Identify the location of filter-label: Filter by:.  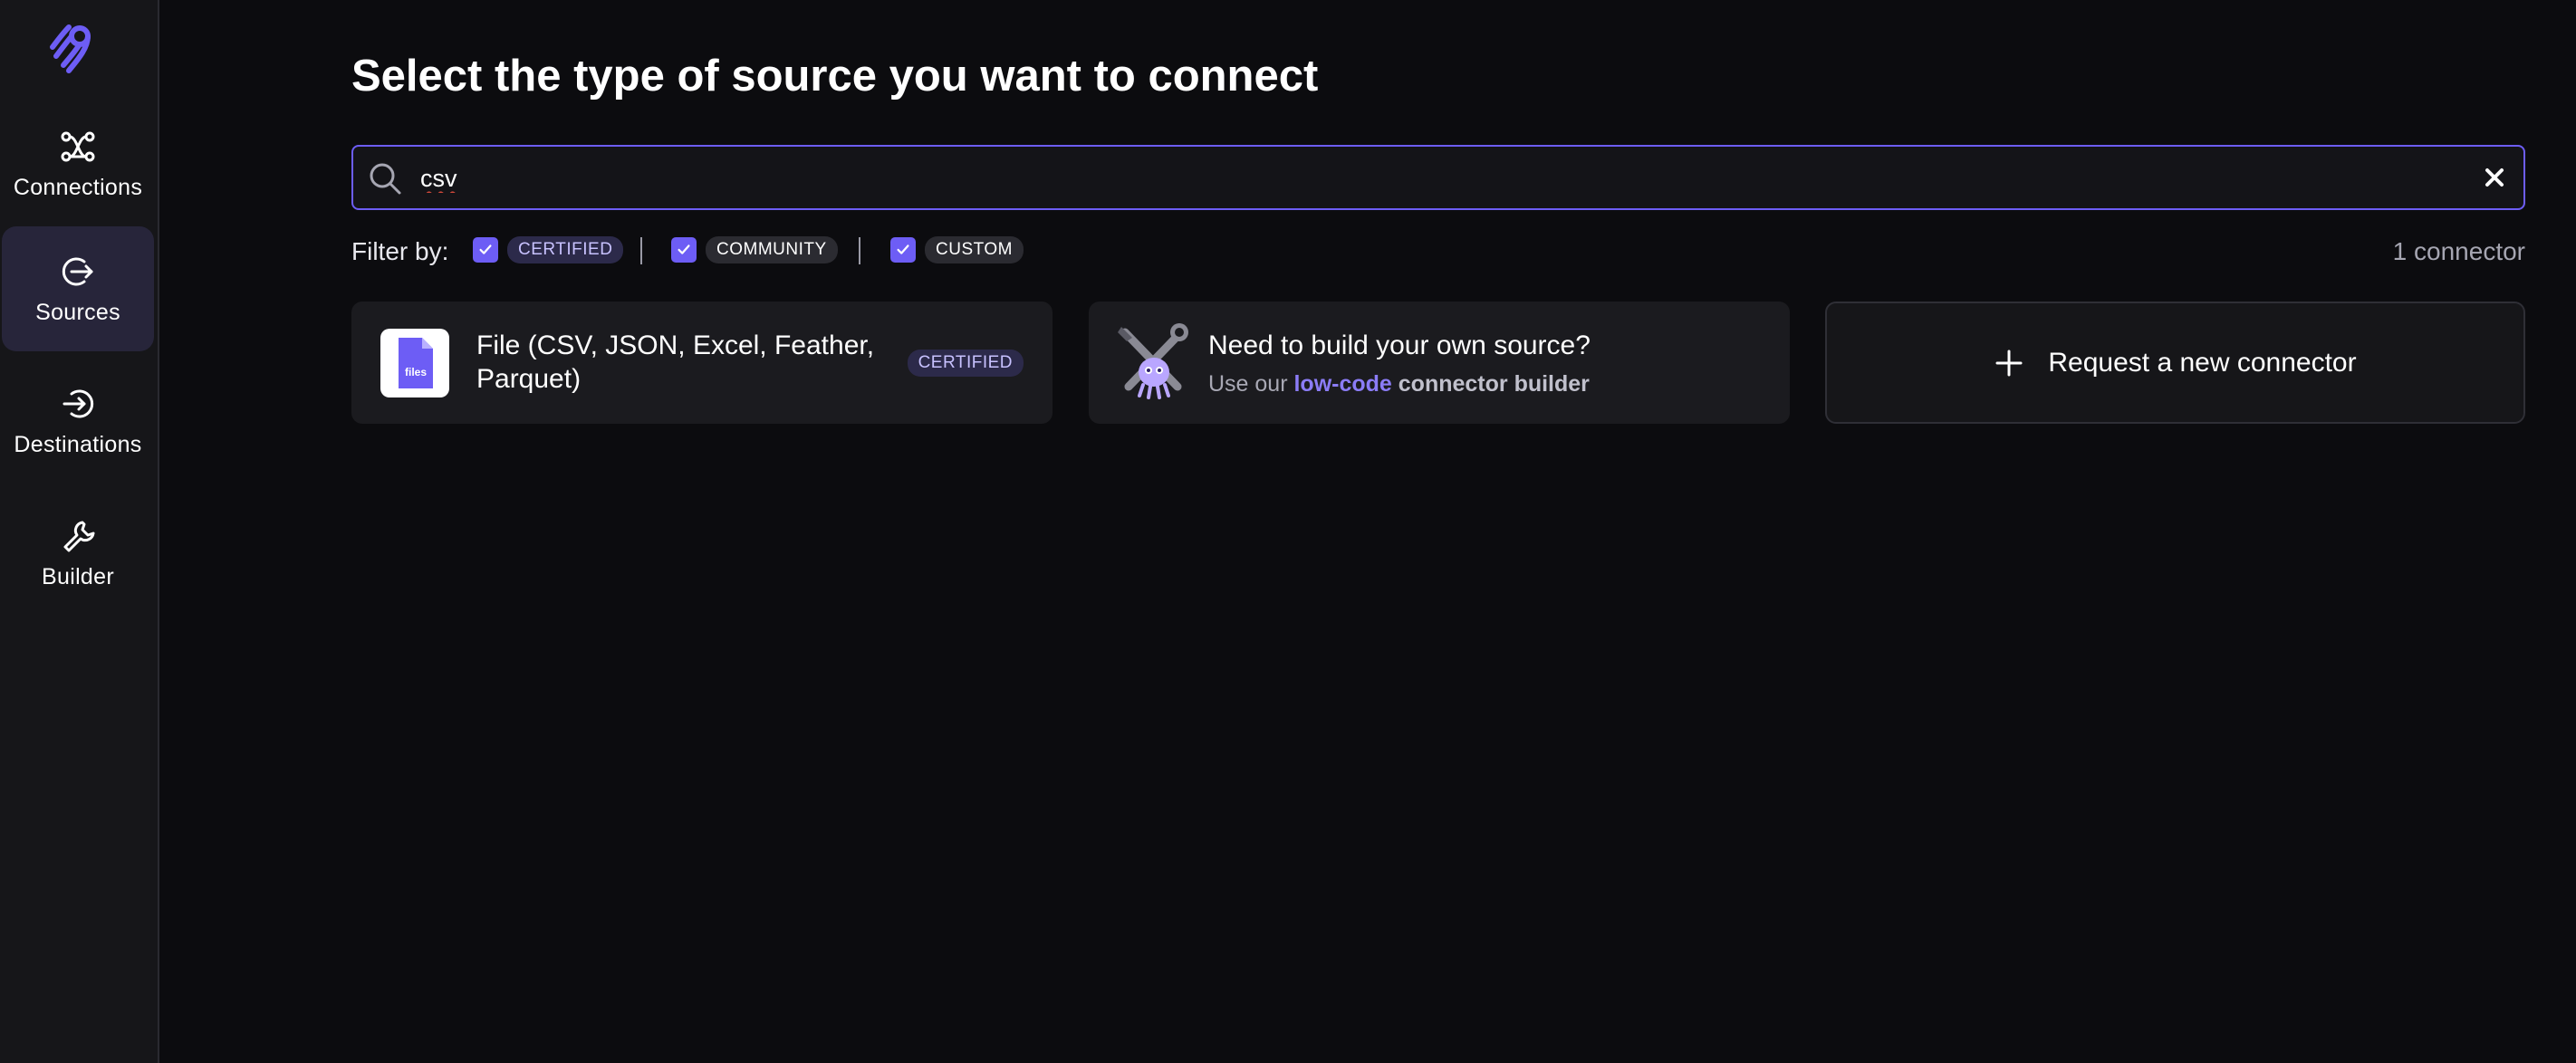
(400, 251).